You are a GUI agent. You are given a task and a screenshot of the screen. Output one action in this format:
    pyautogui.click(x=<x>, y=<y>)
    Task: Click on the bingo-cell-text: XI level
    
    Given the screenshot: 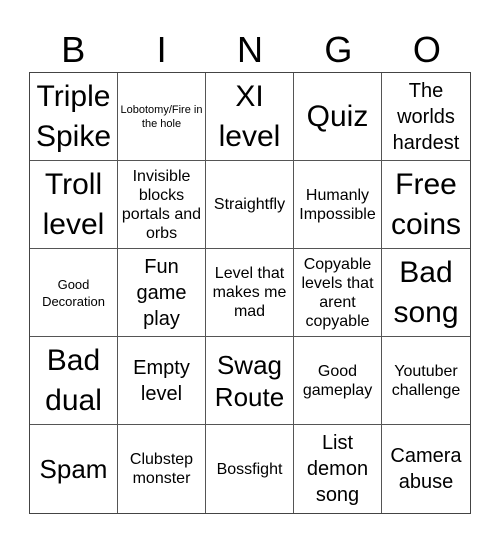 What is the action you would take?
    pyautogui.click(x=249, y=116)
    